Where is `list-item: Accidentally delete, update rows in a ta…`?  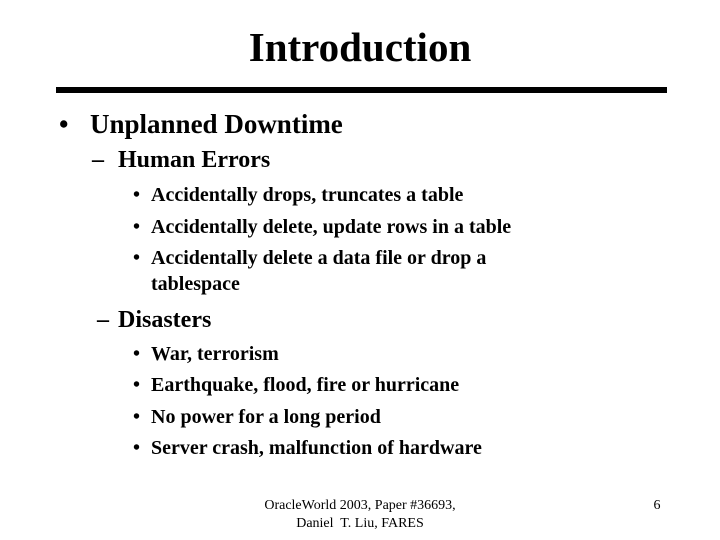 list-item: Accidentally delete, update rows in a ta… is located at coordinates (331, 227).